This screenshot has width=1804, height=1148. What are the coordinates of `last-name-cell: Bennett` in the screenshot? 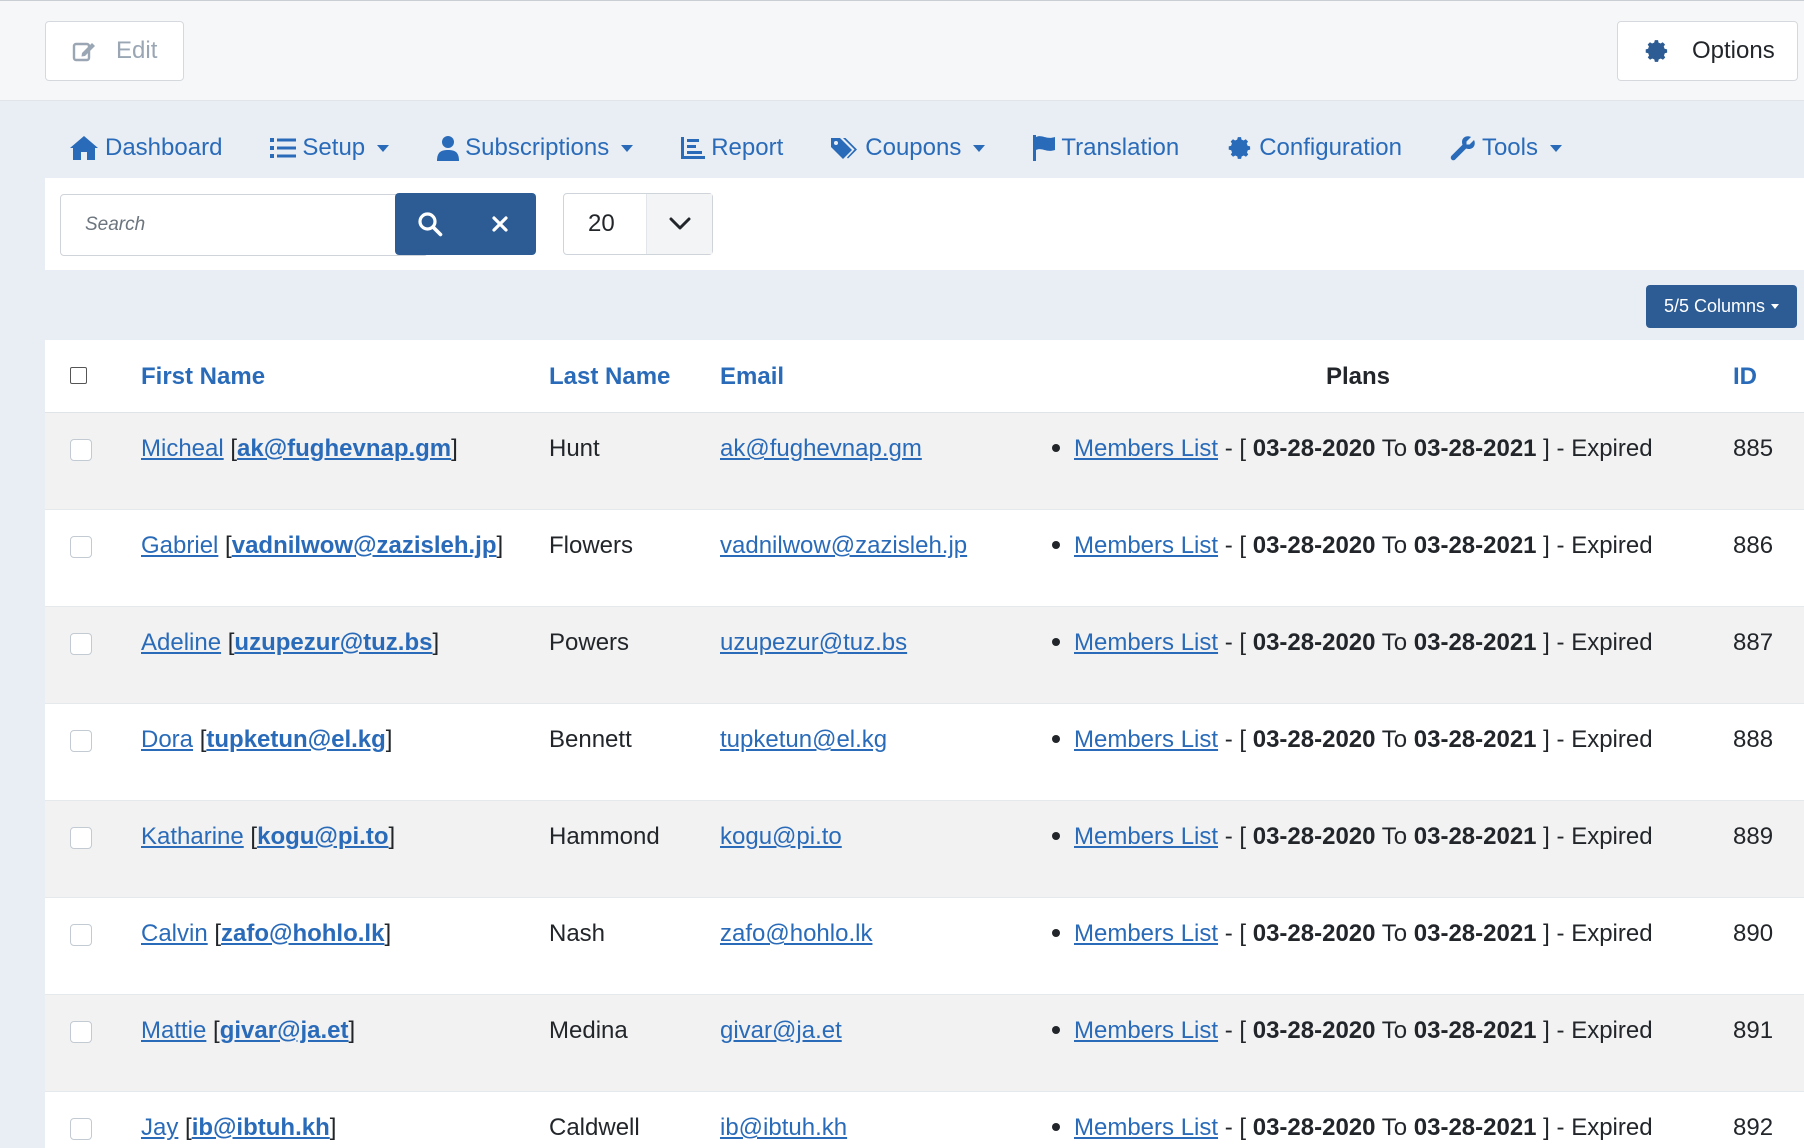 It's located at (590, 739).